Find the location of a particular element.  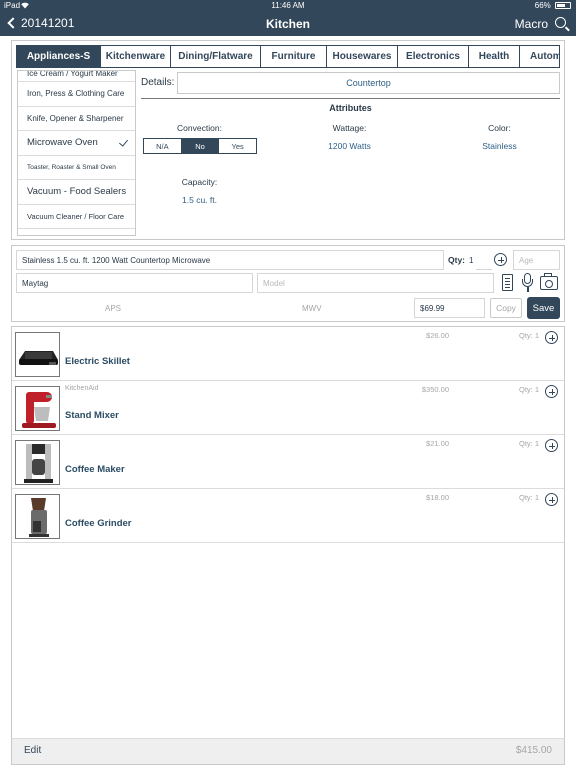

battery-percent: 66% is located at coordinates (542, 5).